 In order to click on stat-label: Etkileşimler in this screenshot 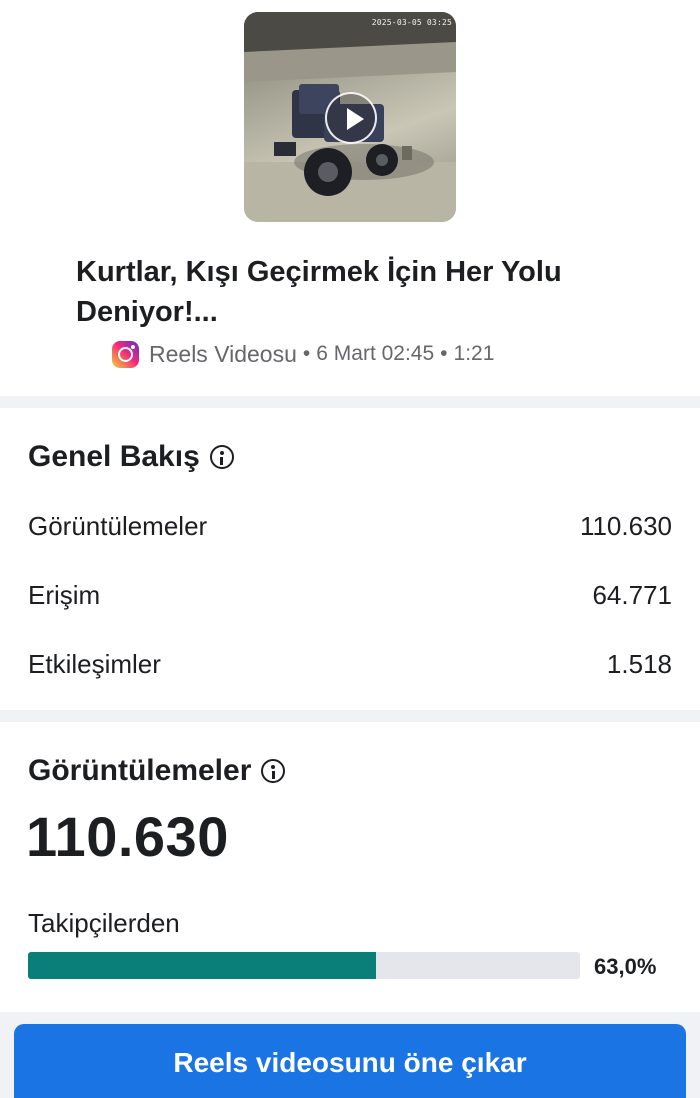, I will do `click(94, 663)`.